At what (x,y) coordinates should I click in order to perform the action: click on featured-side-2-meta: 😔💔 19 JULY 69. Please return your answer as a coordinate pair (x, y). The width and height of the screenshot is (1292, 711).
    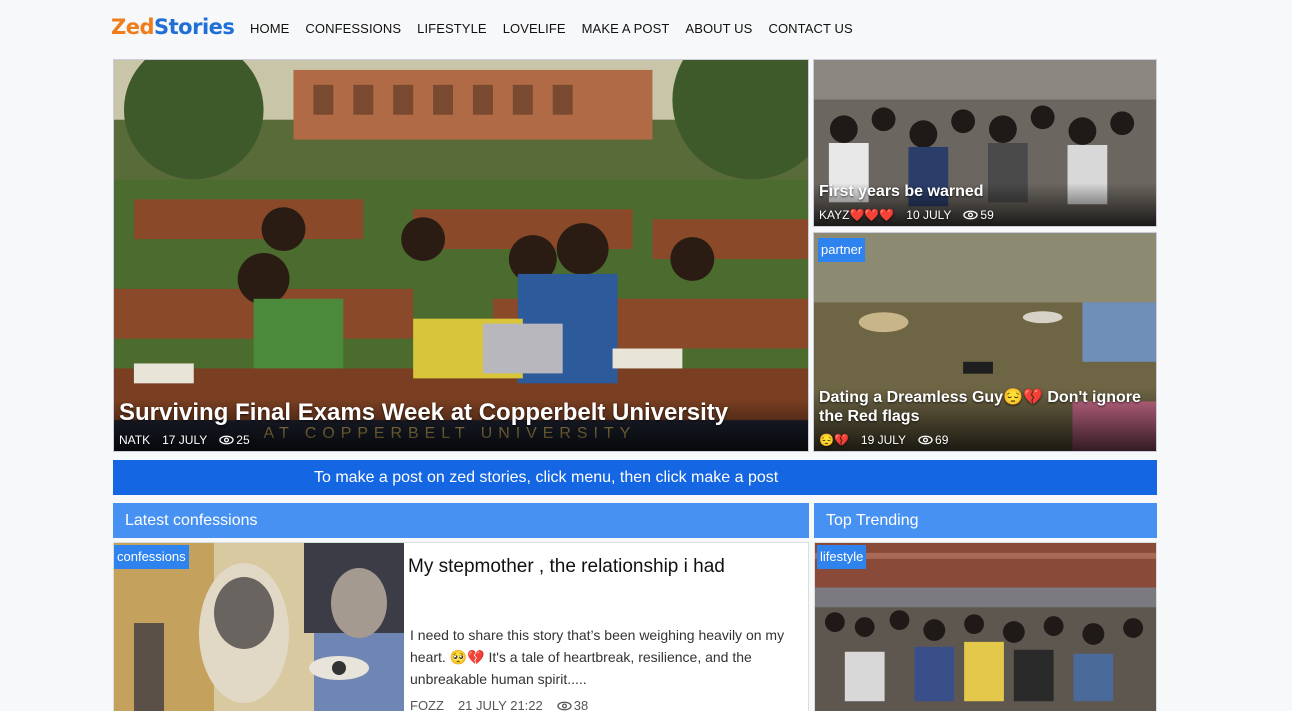
    Looking at the image, I should click on (985, 440).